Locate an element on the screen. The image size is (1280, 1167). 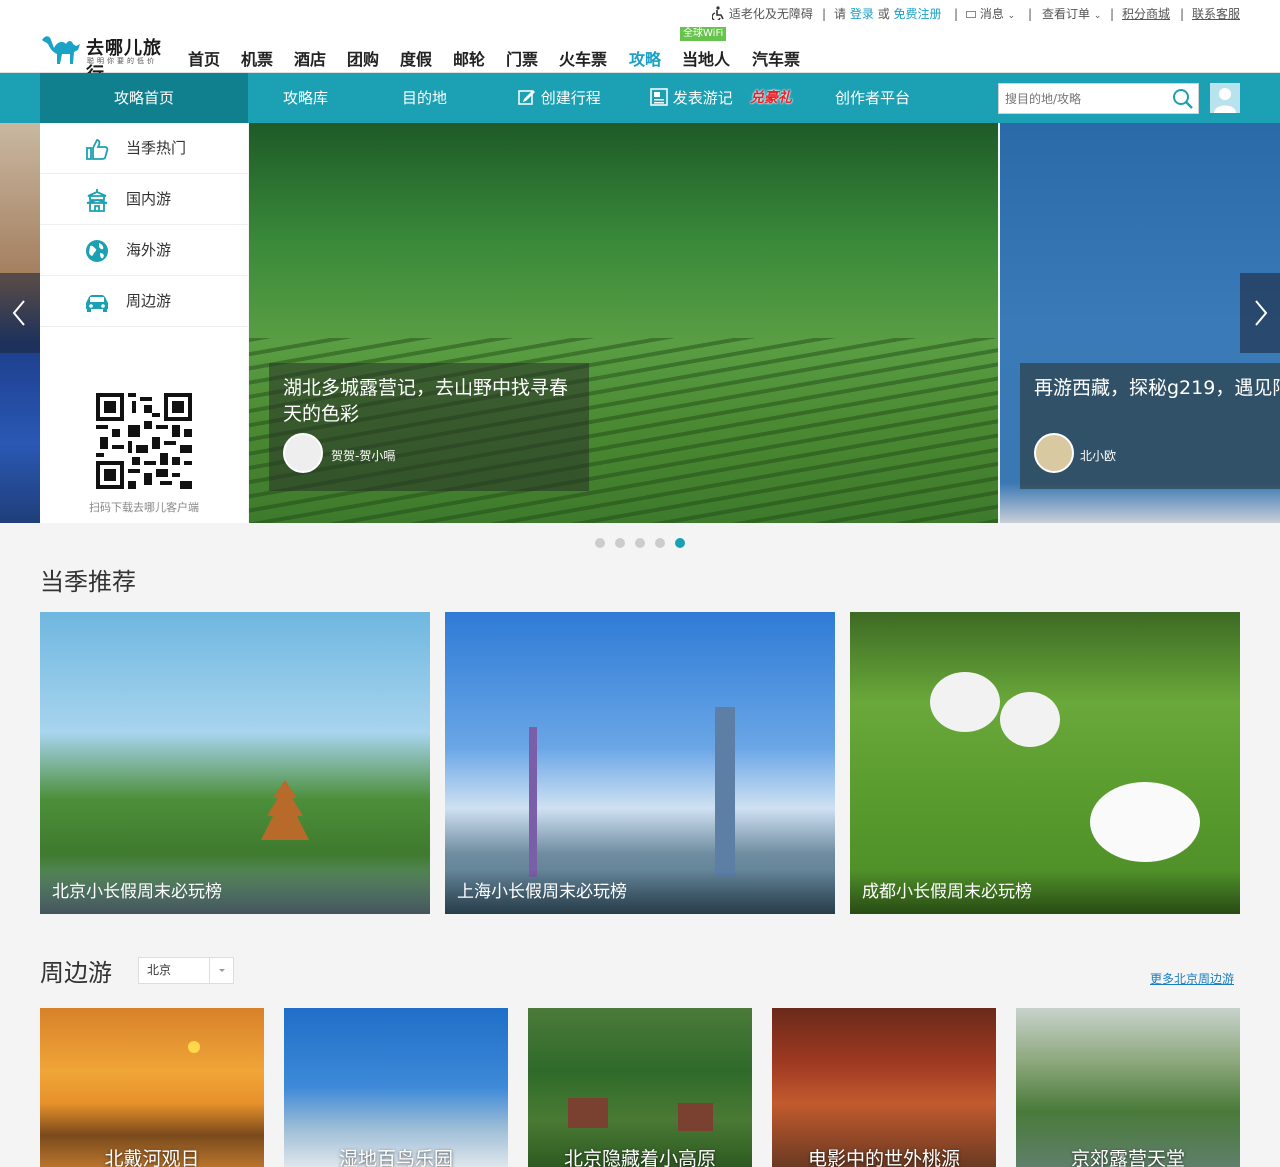
nav-group-buy: 团购 is located at coordinates (363, 58).